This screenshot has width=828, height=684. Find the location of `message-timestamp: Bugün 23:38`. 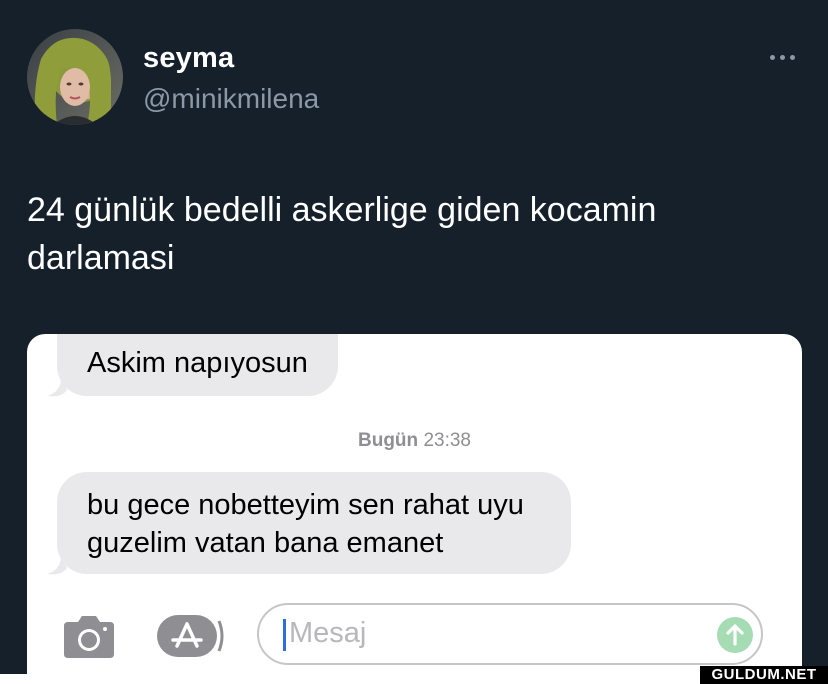

message-timestamp: Bugün 23:38 is located at coordinates (414, 441).